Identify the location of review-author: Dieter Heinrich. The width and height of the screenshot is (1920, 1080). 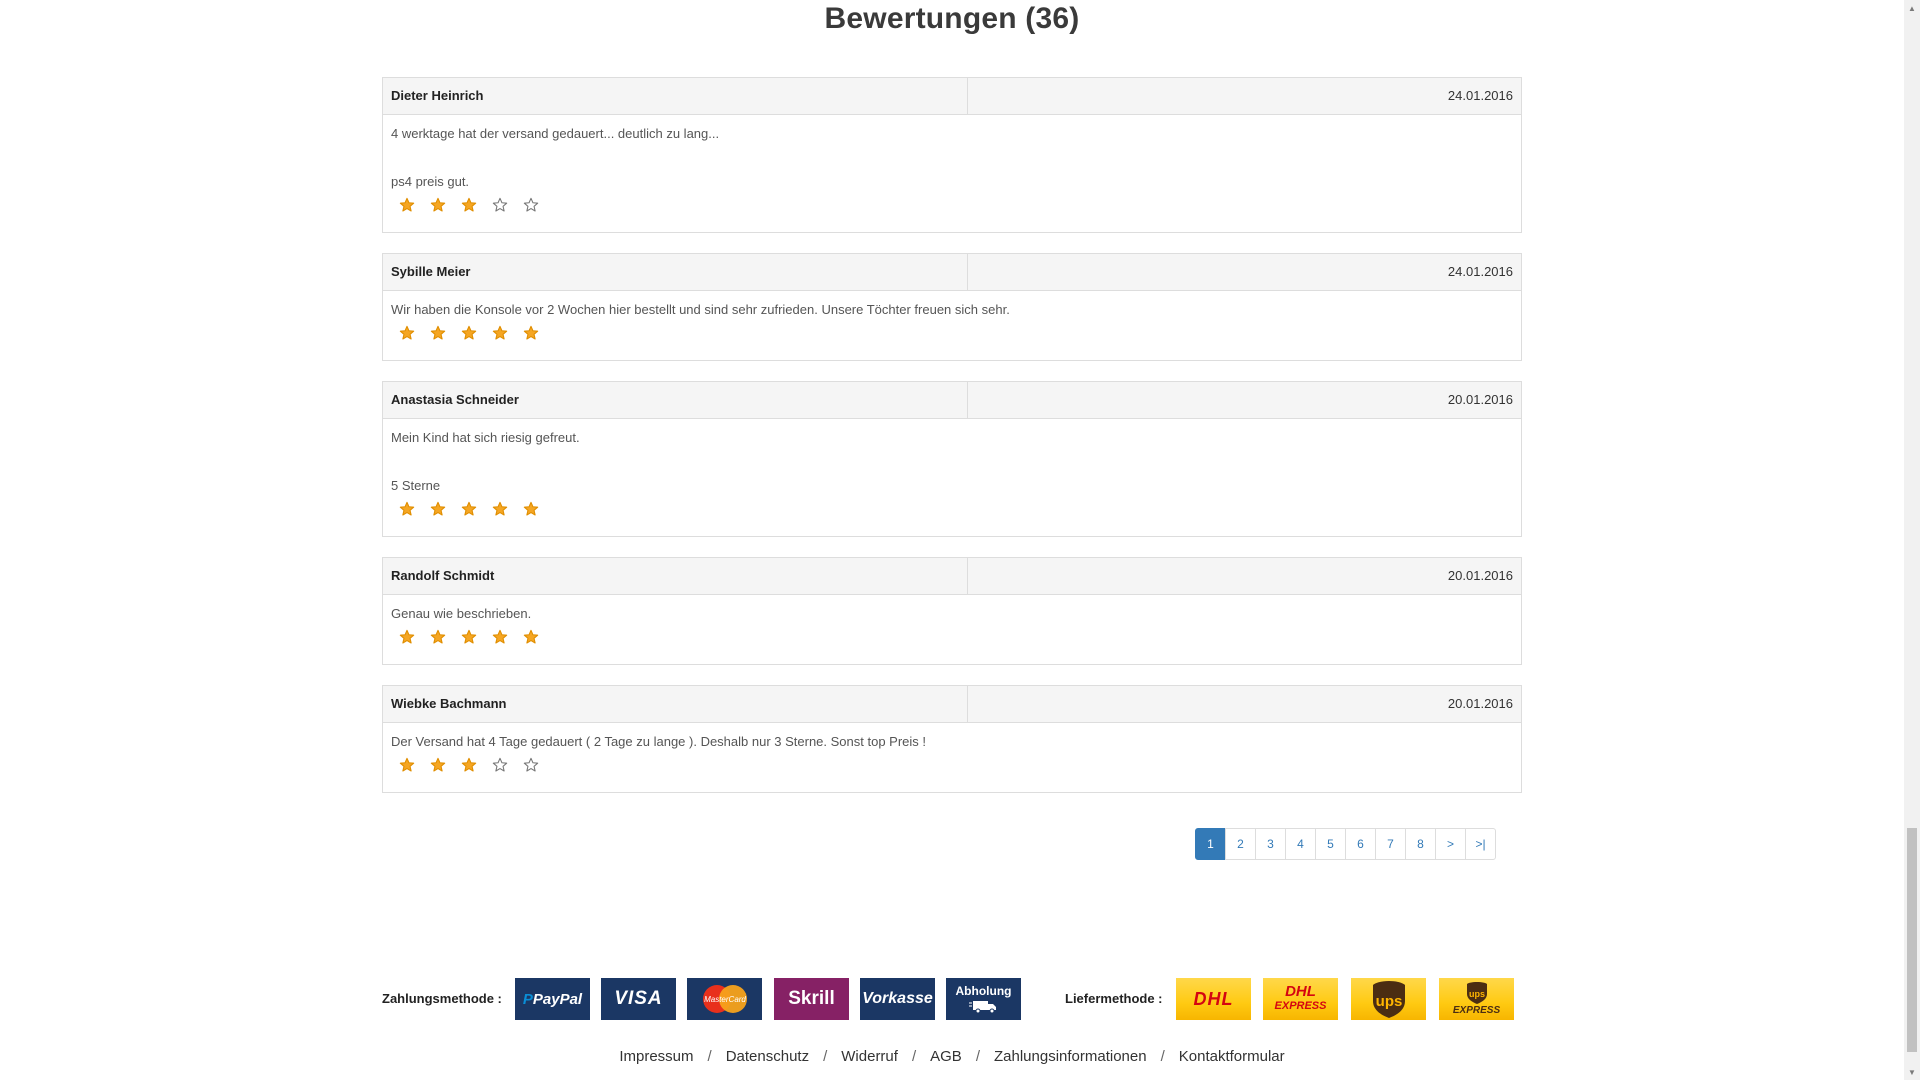
(675, 96).